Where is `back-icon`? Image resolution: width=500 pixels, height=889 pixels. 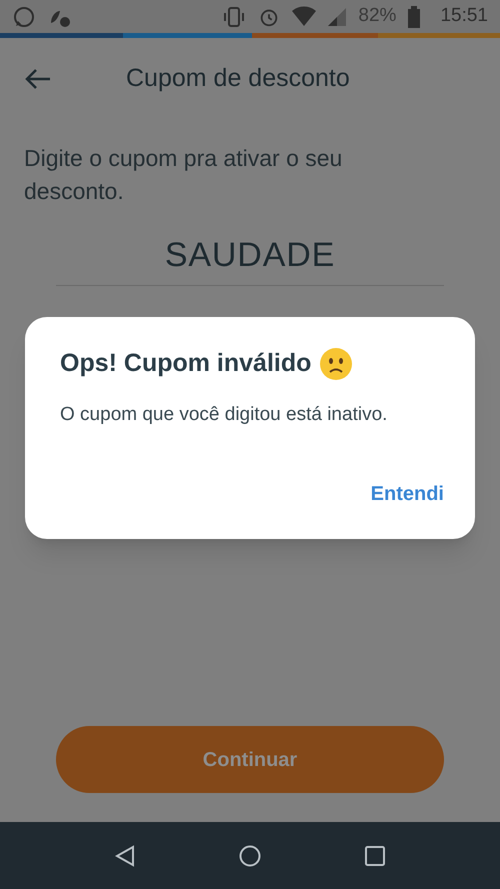
back-icon is located at coordinates (125, 855).